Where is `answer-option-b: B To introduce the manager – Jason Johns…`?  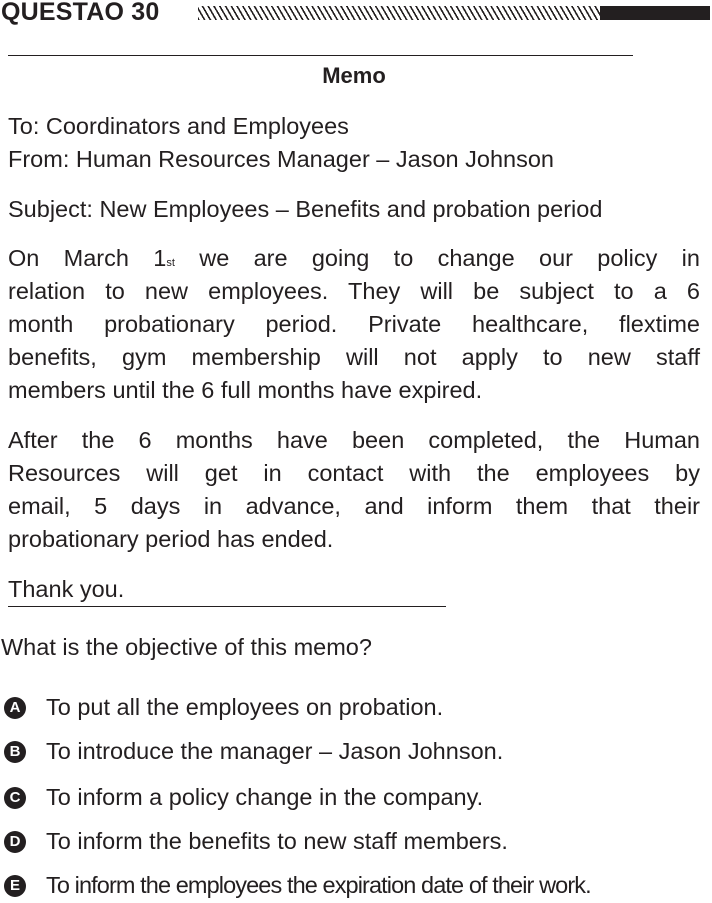
answer-option-b: B To introduce the manager – Jason Johns… is located at coordinates (357, 751).